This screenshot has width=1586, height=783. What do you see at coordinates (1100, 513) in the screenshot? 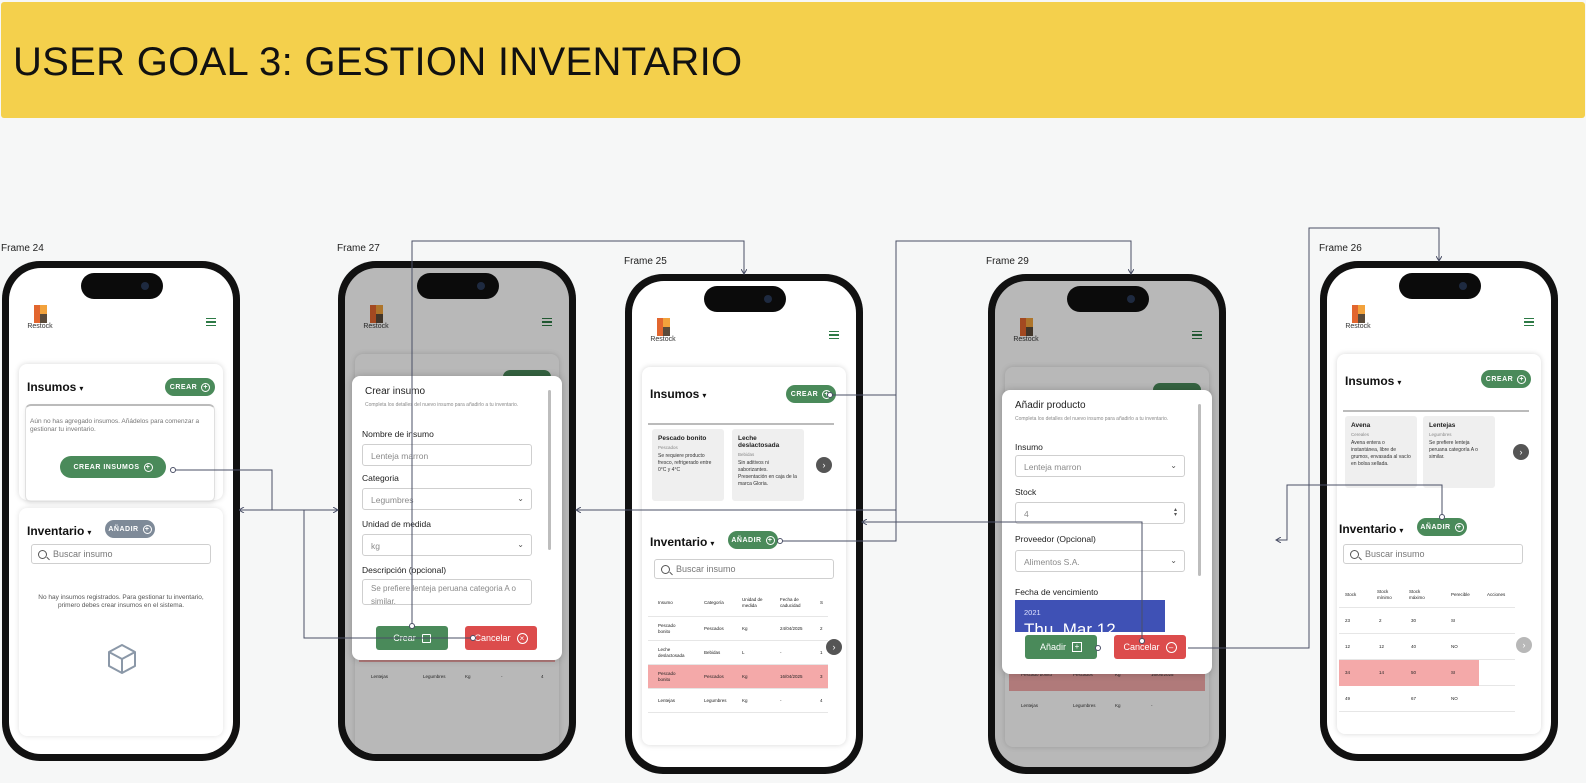
I see `stock-stepper: 4 ▴ ▾` at bounding box center [1100, 513].